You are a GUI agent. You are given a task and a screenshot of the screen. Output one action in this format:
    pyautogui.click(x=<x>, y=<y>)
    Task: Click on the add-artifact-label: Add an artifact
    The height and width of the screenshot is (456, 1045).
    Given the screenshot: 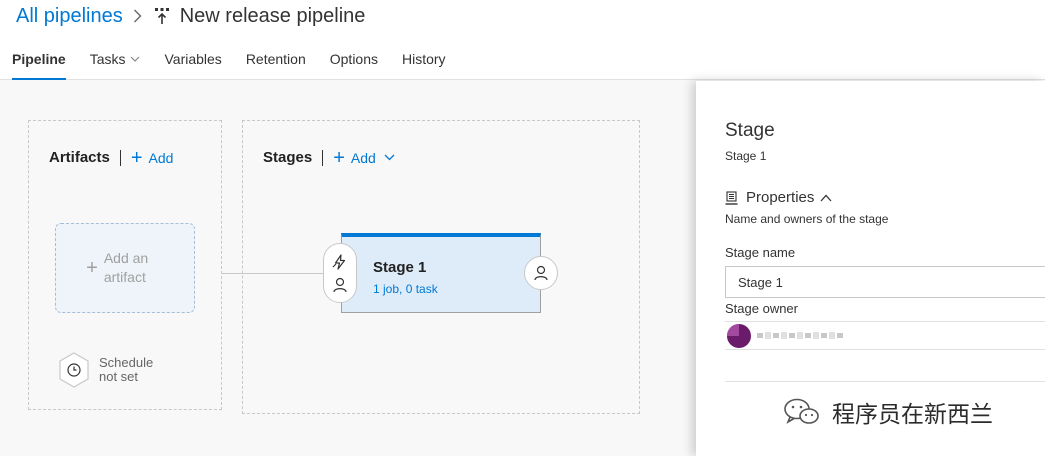 What is the action you would take?
    pyautogui.click(x=126, y=267)
    